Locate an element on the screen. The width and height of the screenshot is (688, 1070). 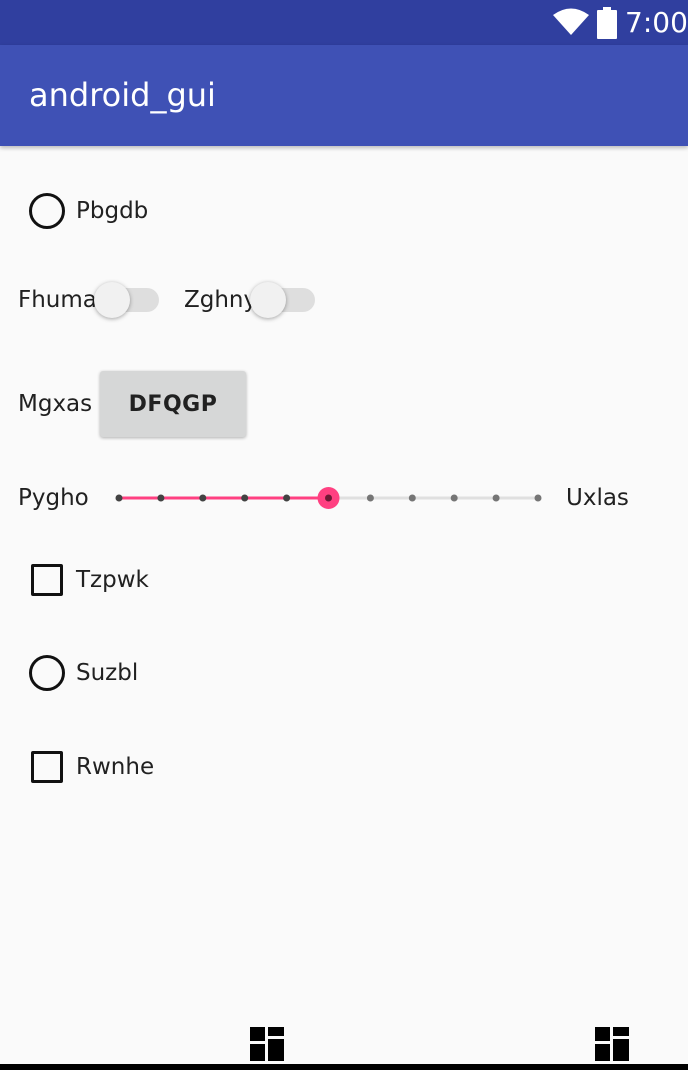
seekbar is located at coordinates (330, 498).